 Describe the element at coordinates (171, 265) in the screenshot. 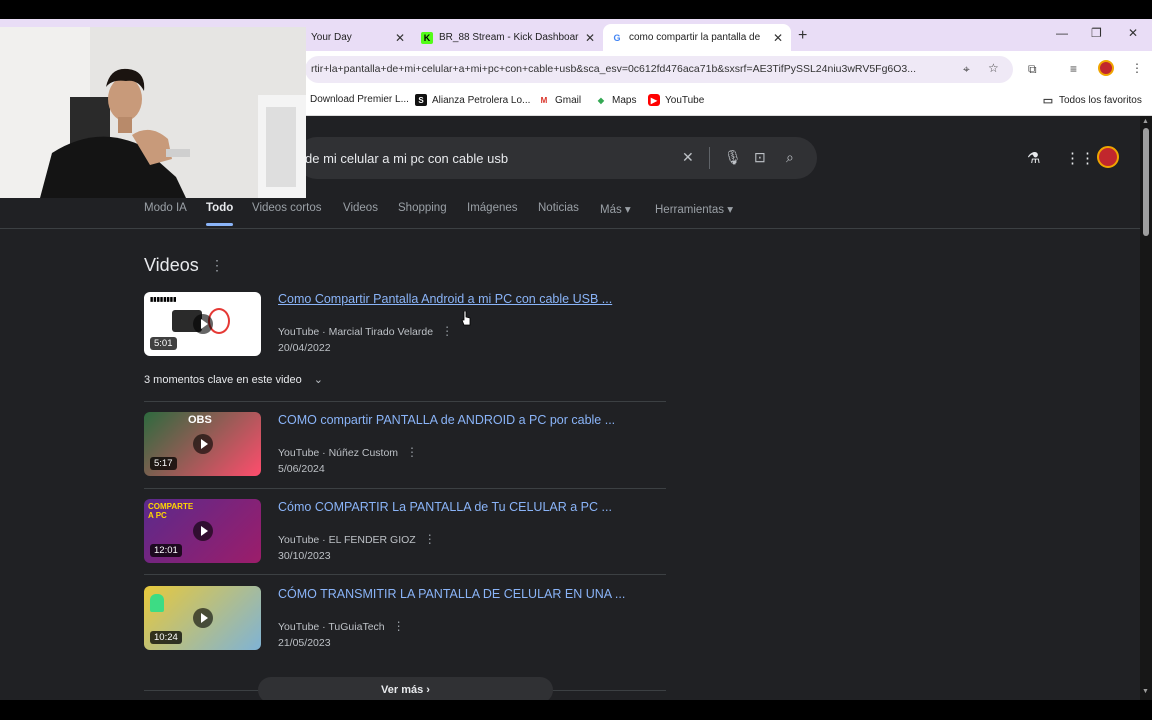

I see `section-title: Videos` at that location.